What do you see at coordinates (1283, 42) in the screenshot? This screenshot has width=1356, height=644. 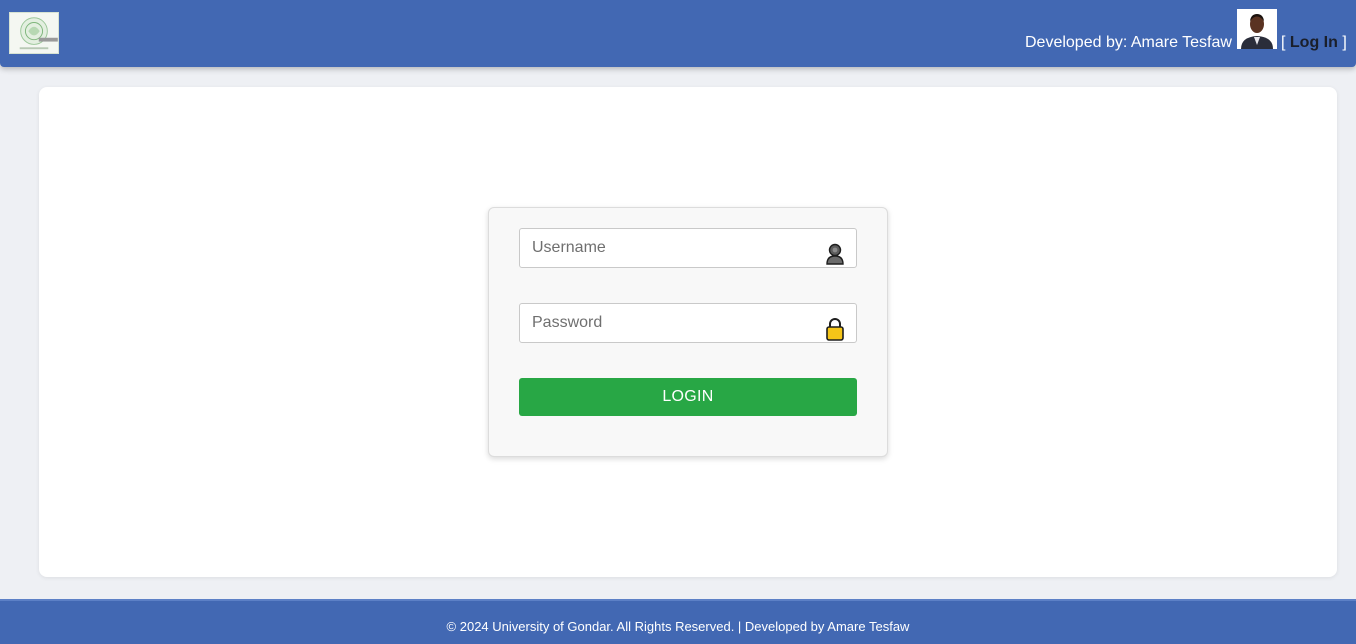 I see `open-bracket: [` at bounding box center [1283, 42].